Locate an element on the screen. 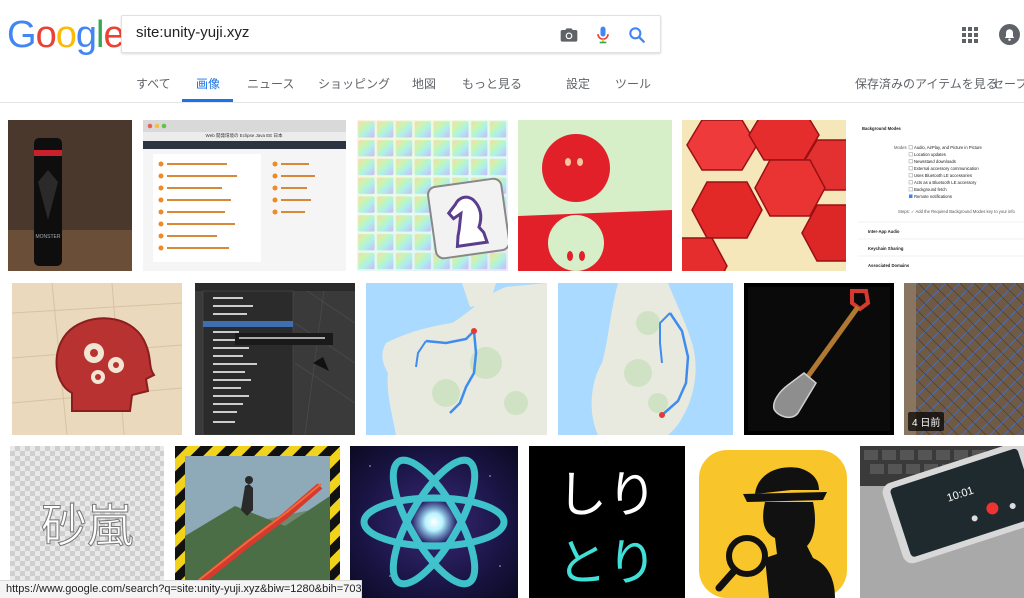 The height and width of the screenshot is (598, 1024). image-result-monster-can: MONSTER is located at coordinates (70, 195).